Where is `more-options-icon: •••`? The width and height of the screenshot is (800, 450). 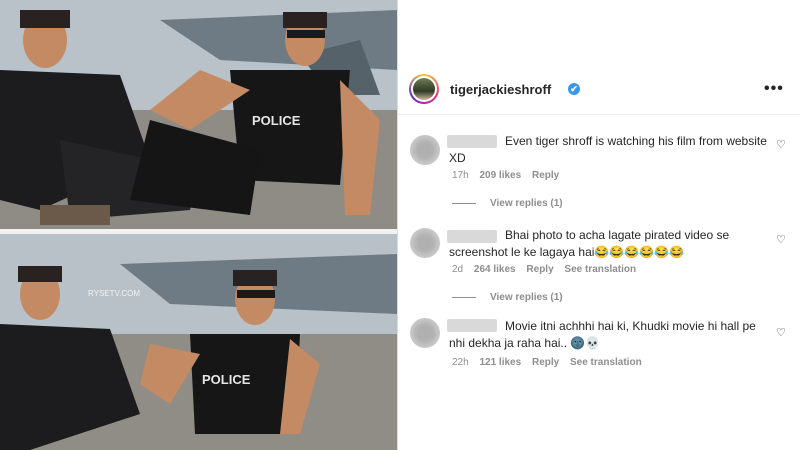 more-options-icon: ••• is located at coordinates (774, 89).